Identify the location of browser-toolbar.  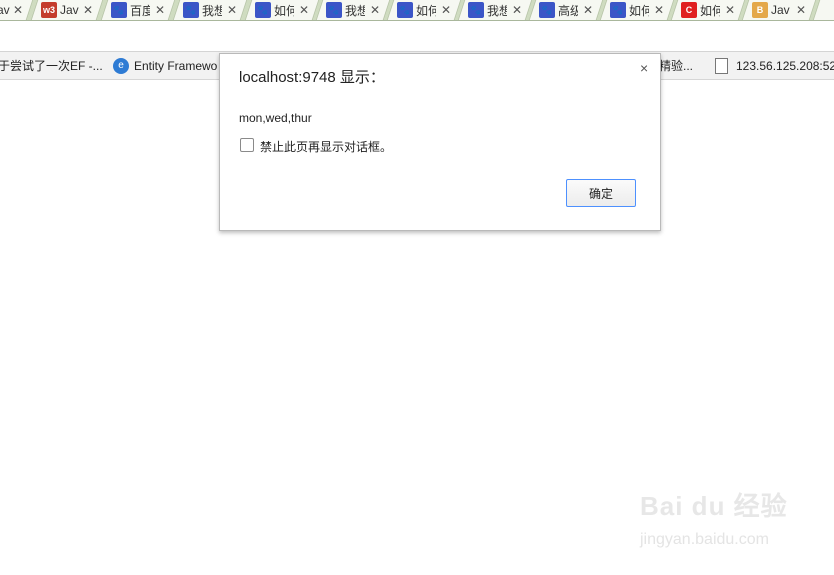
(417, 36).